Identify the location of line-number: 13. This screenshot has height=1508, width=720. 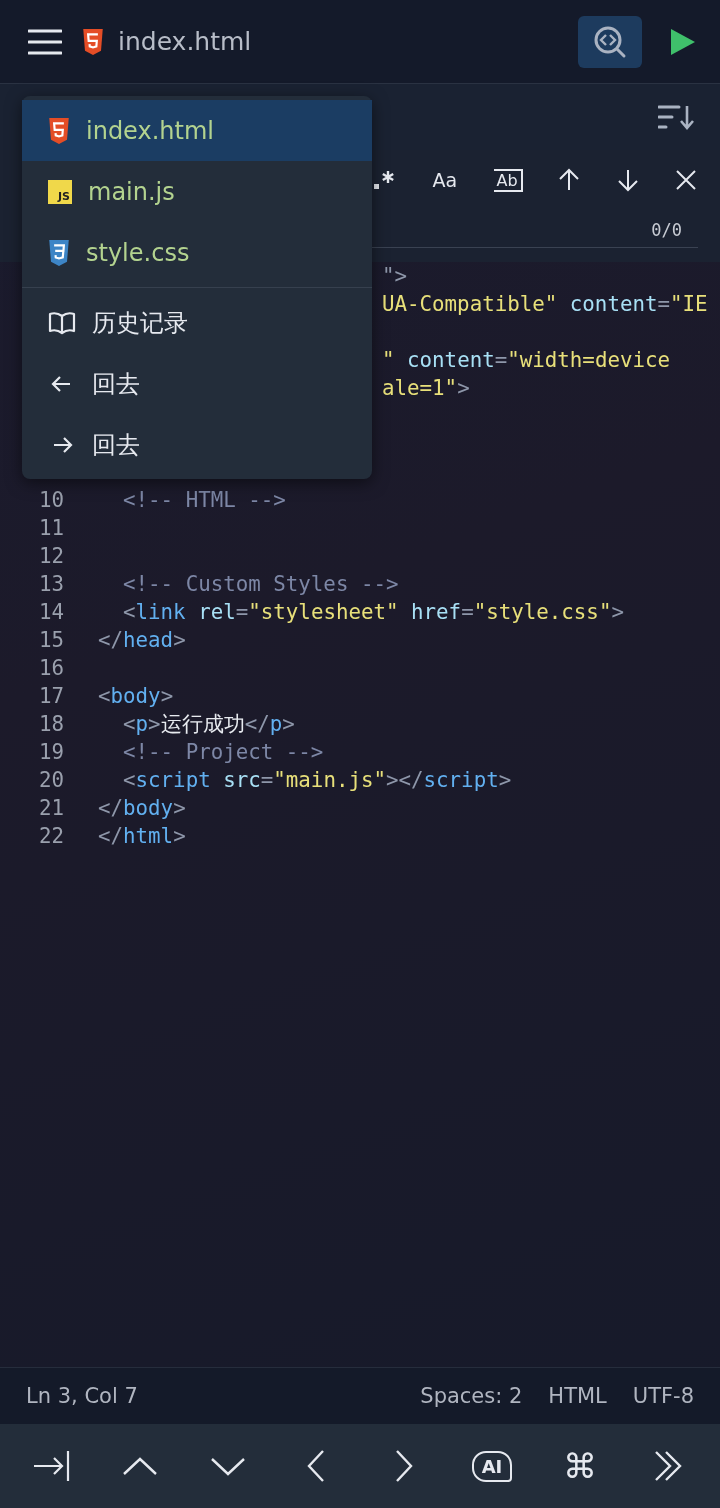
(50, 584).